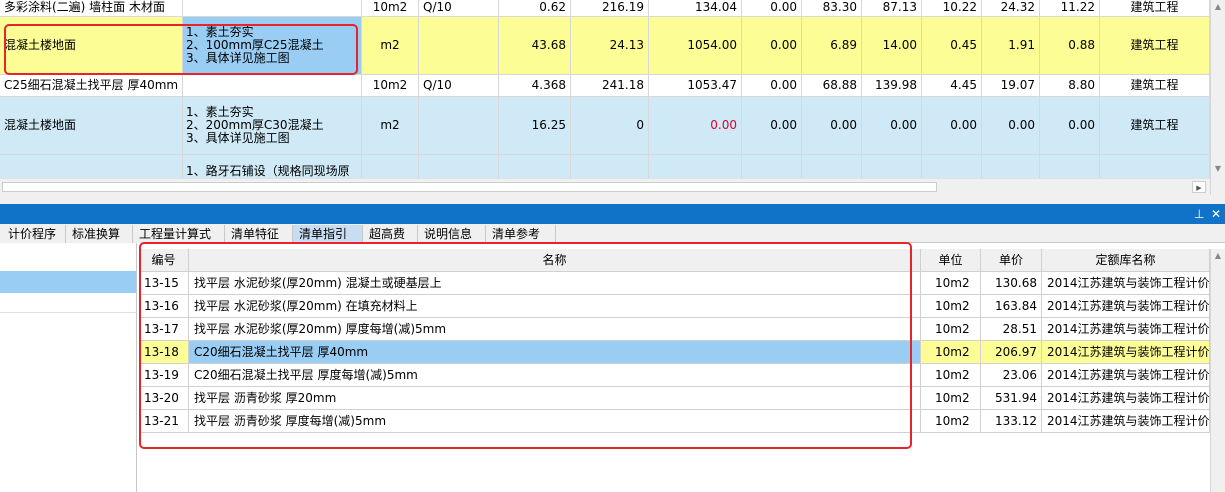 This screenshot has height=492, width=1225. What do you see at coordinates (1199, 214) in the screenshot?
I see `pin-icon: ⊥` at bounding box center [1199, 214].